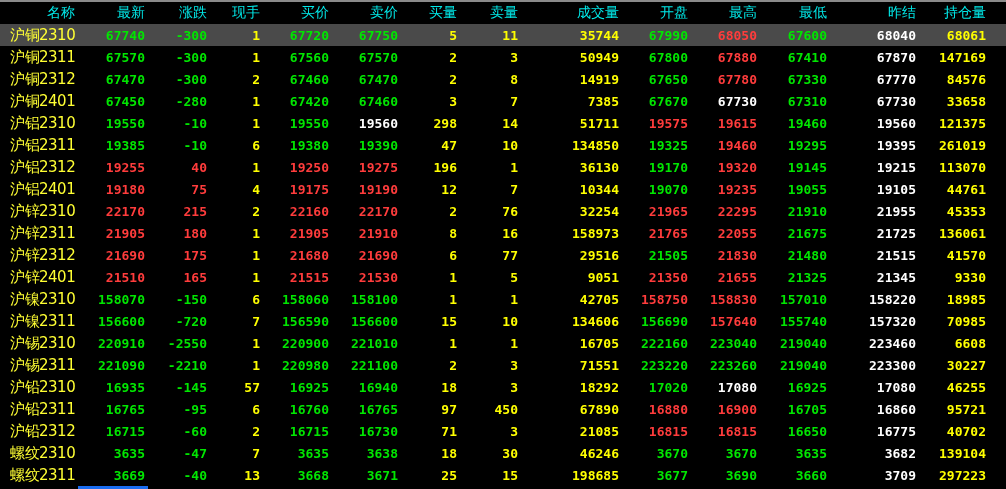 The height and width of the screenshot is (489, 1006). What do you see at coordinates (503, 101) in the screenshot?
I see `table-row: 沪铜2401 67450 -280 1 67420 67460 3 7 7385 67670 67730 67310 67730 33658` at bounding box center [503, 101].